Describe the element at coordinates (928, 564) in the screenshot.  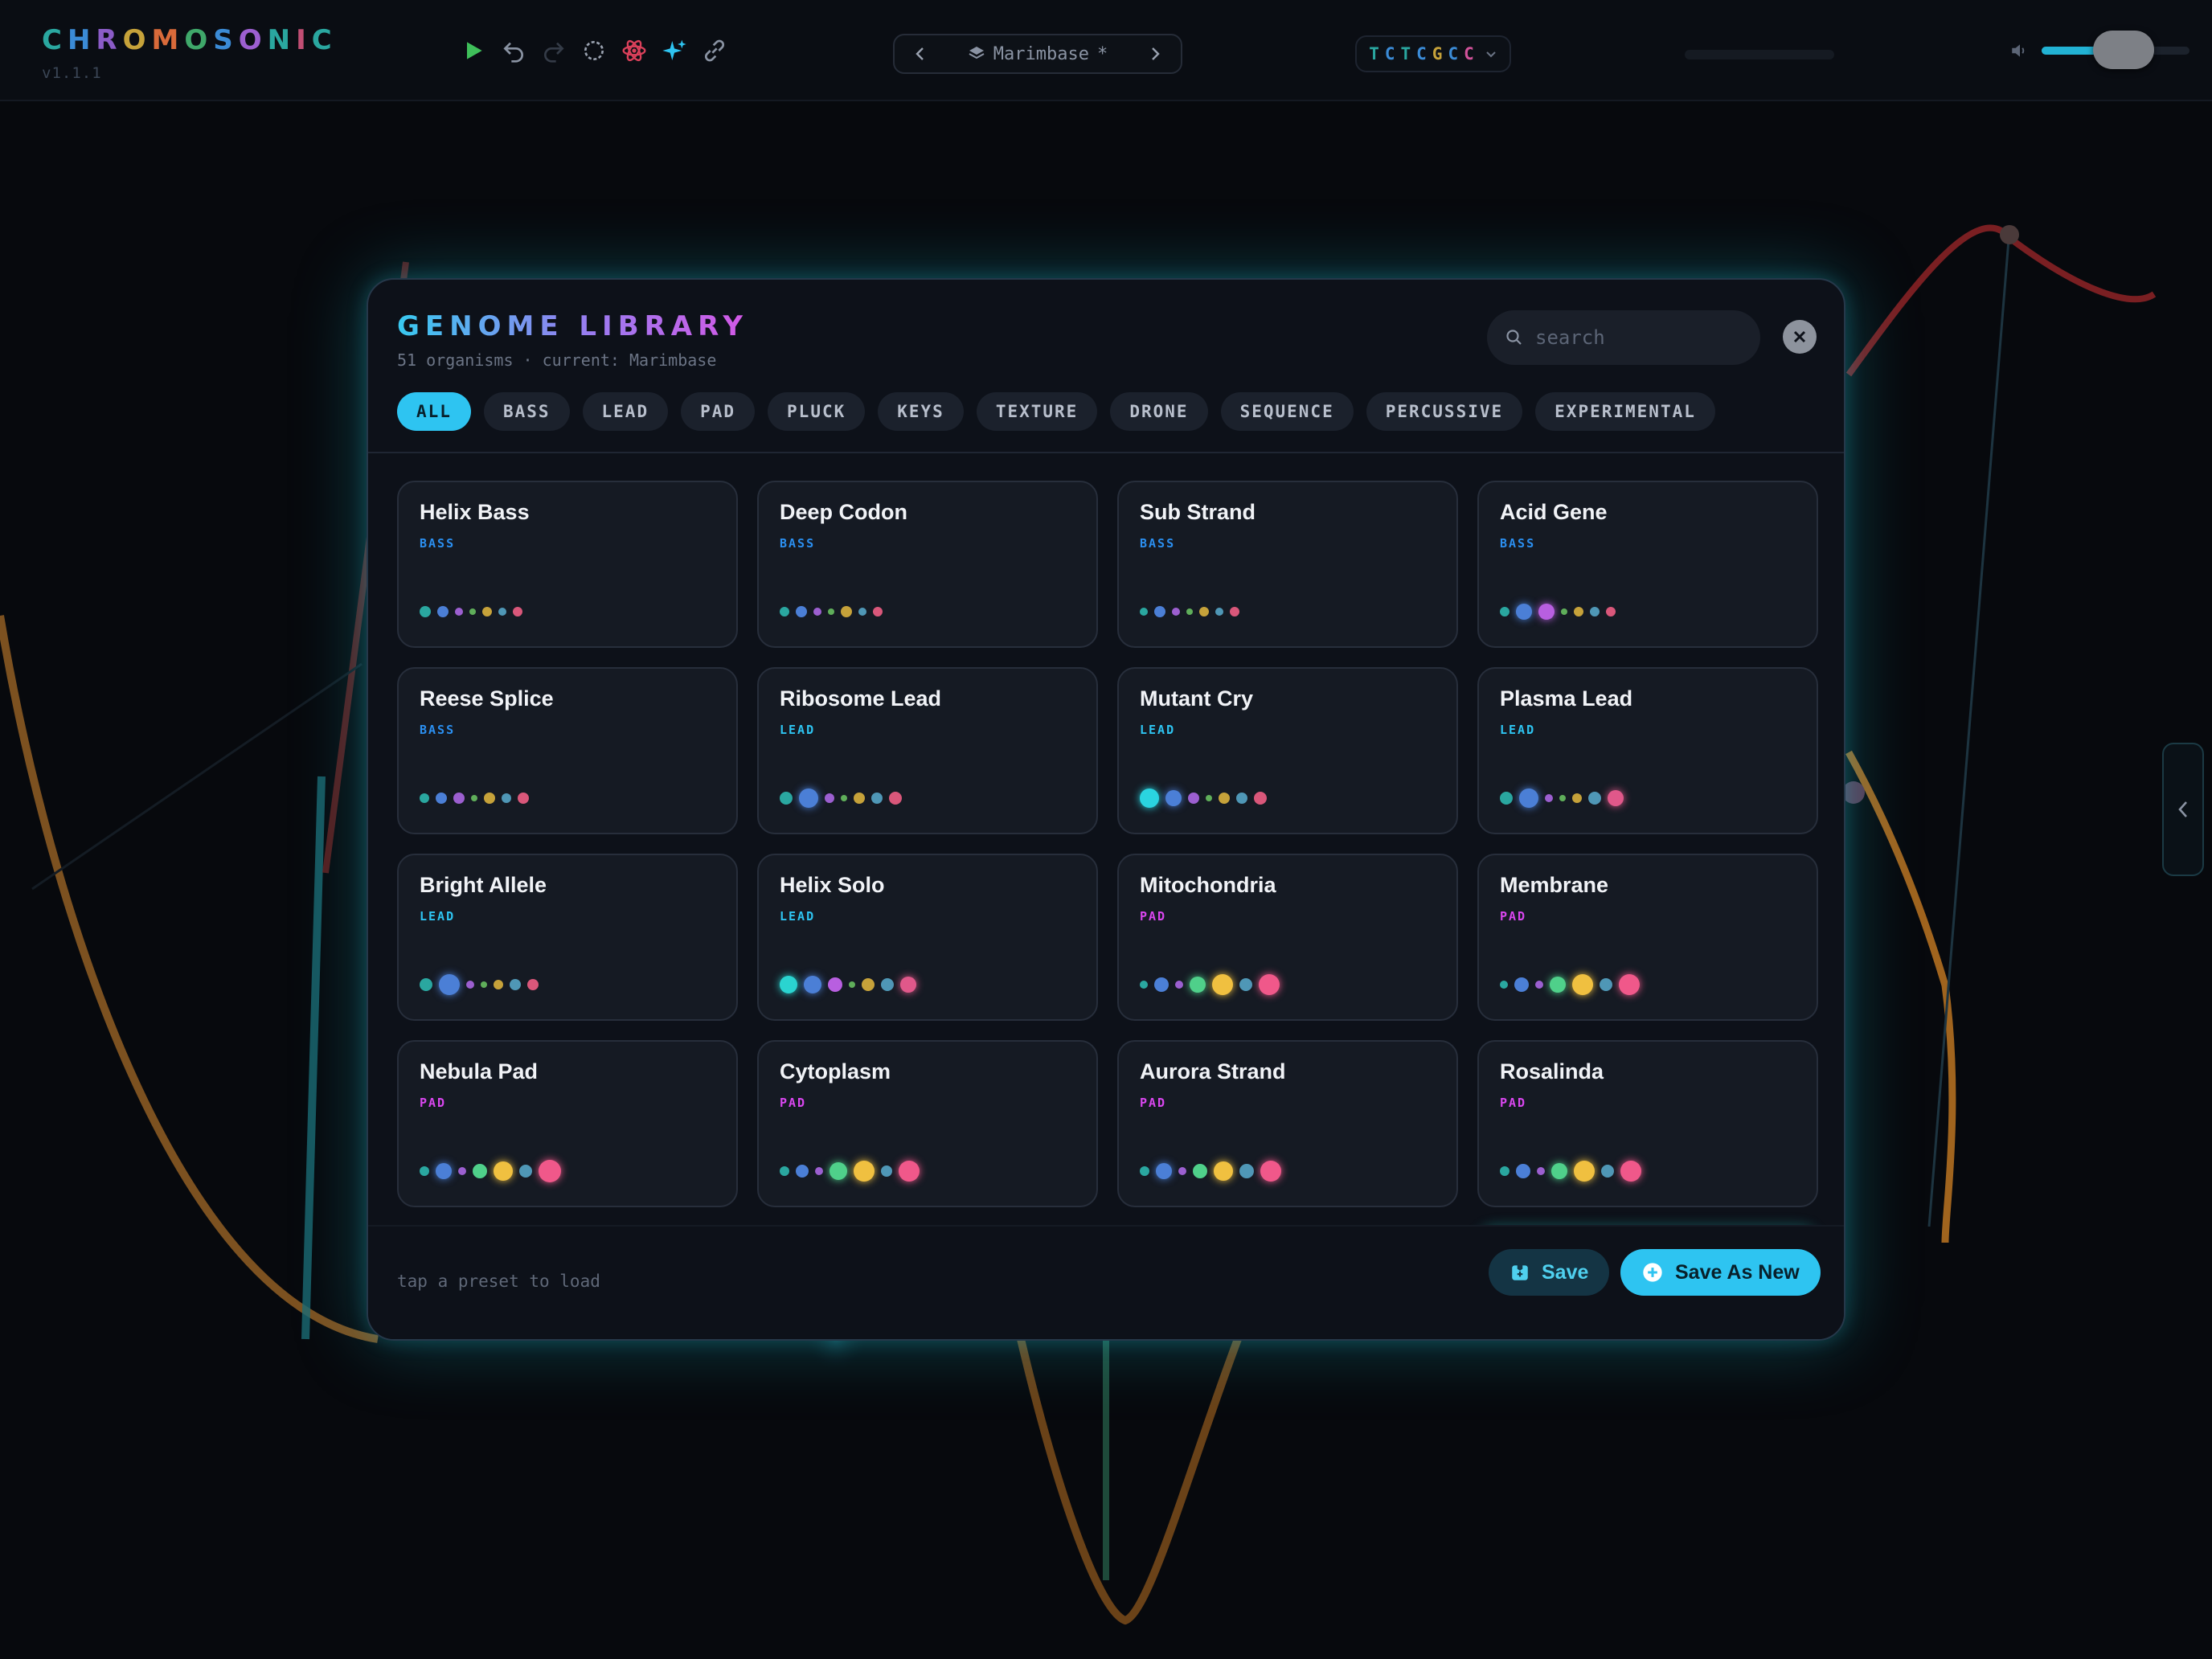
I see `preset-card: Deep Codon BASS` at that location.